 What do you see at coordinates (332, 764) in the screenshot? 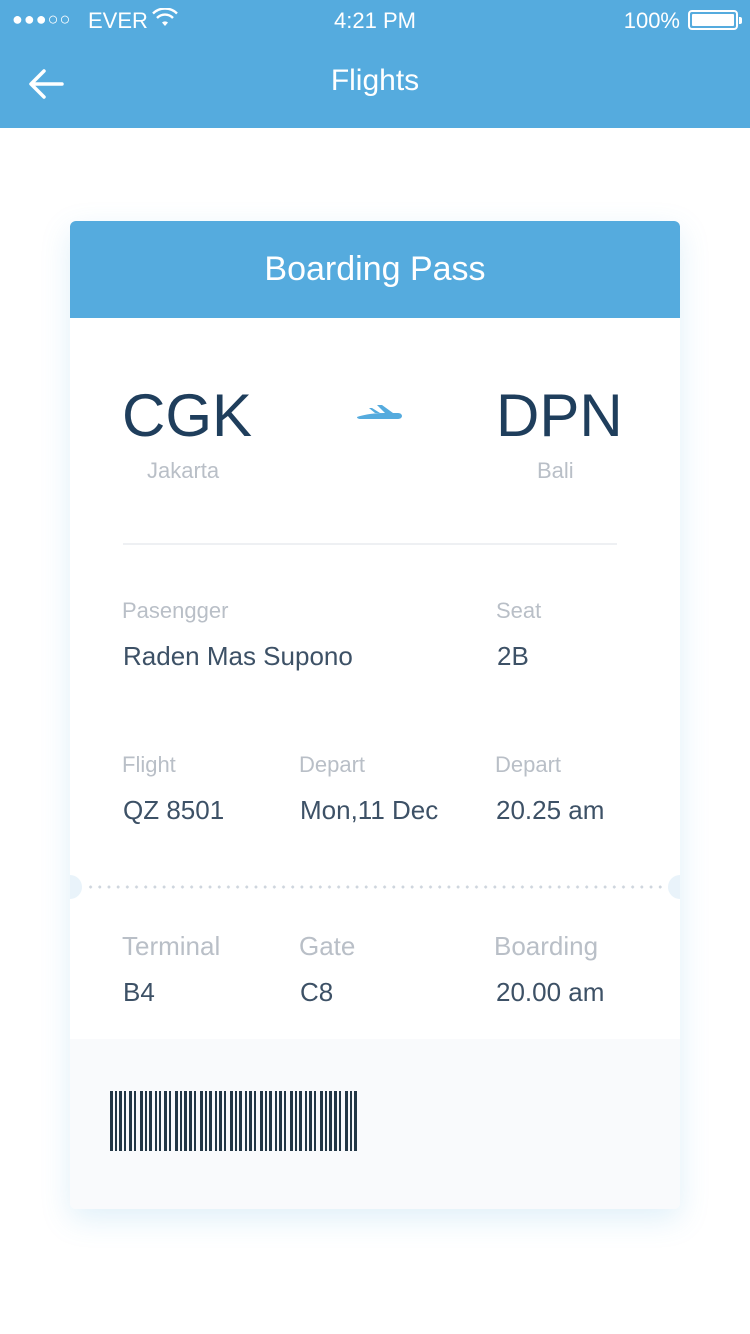
I see `depart-date-label: Depart` at bounding box center [332, 764].